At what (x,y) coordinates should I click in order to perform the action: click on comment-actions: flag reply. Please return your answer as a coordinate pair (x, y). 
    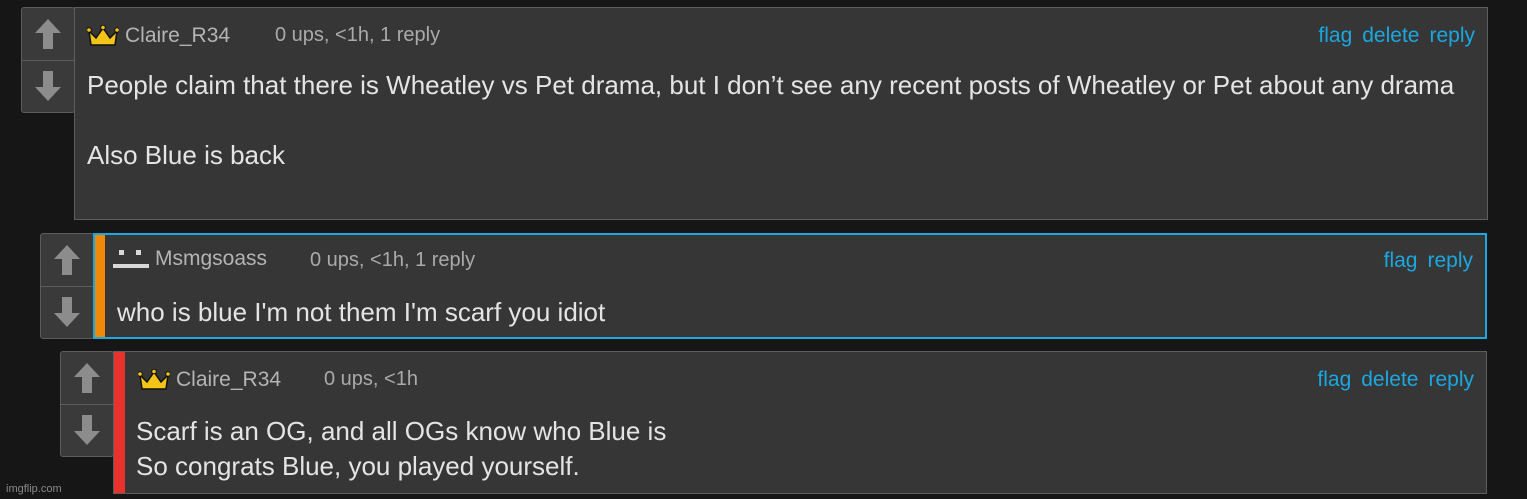
    Looking at the image, I should click on (1428, 261).